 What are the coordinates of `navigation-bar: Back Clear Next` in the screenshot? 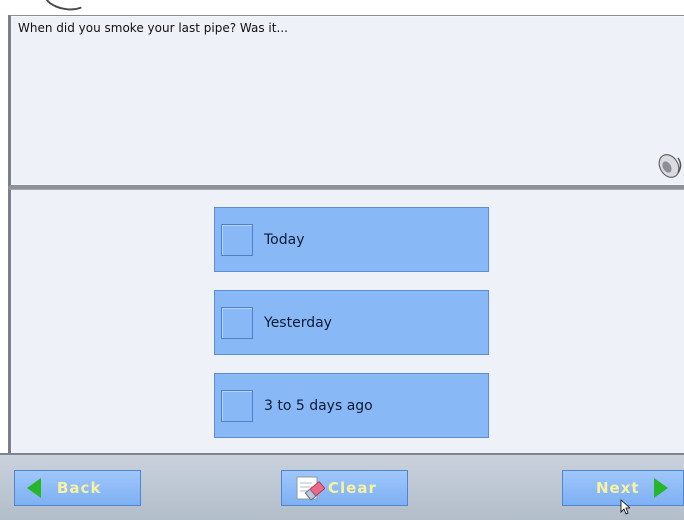 It's located at (342, 486).